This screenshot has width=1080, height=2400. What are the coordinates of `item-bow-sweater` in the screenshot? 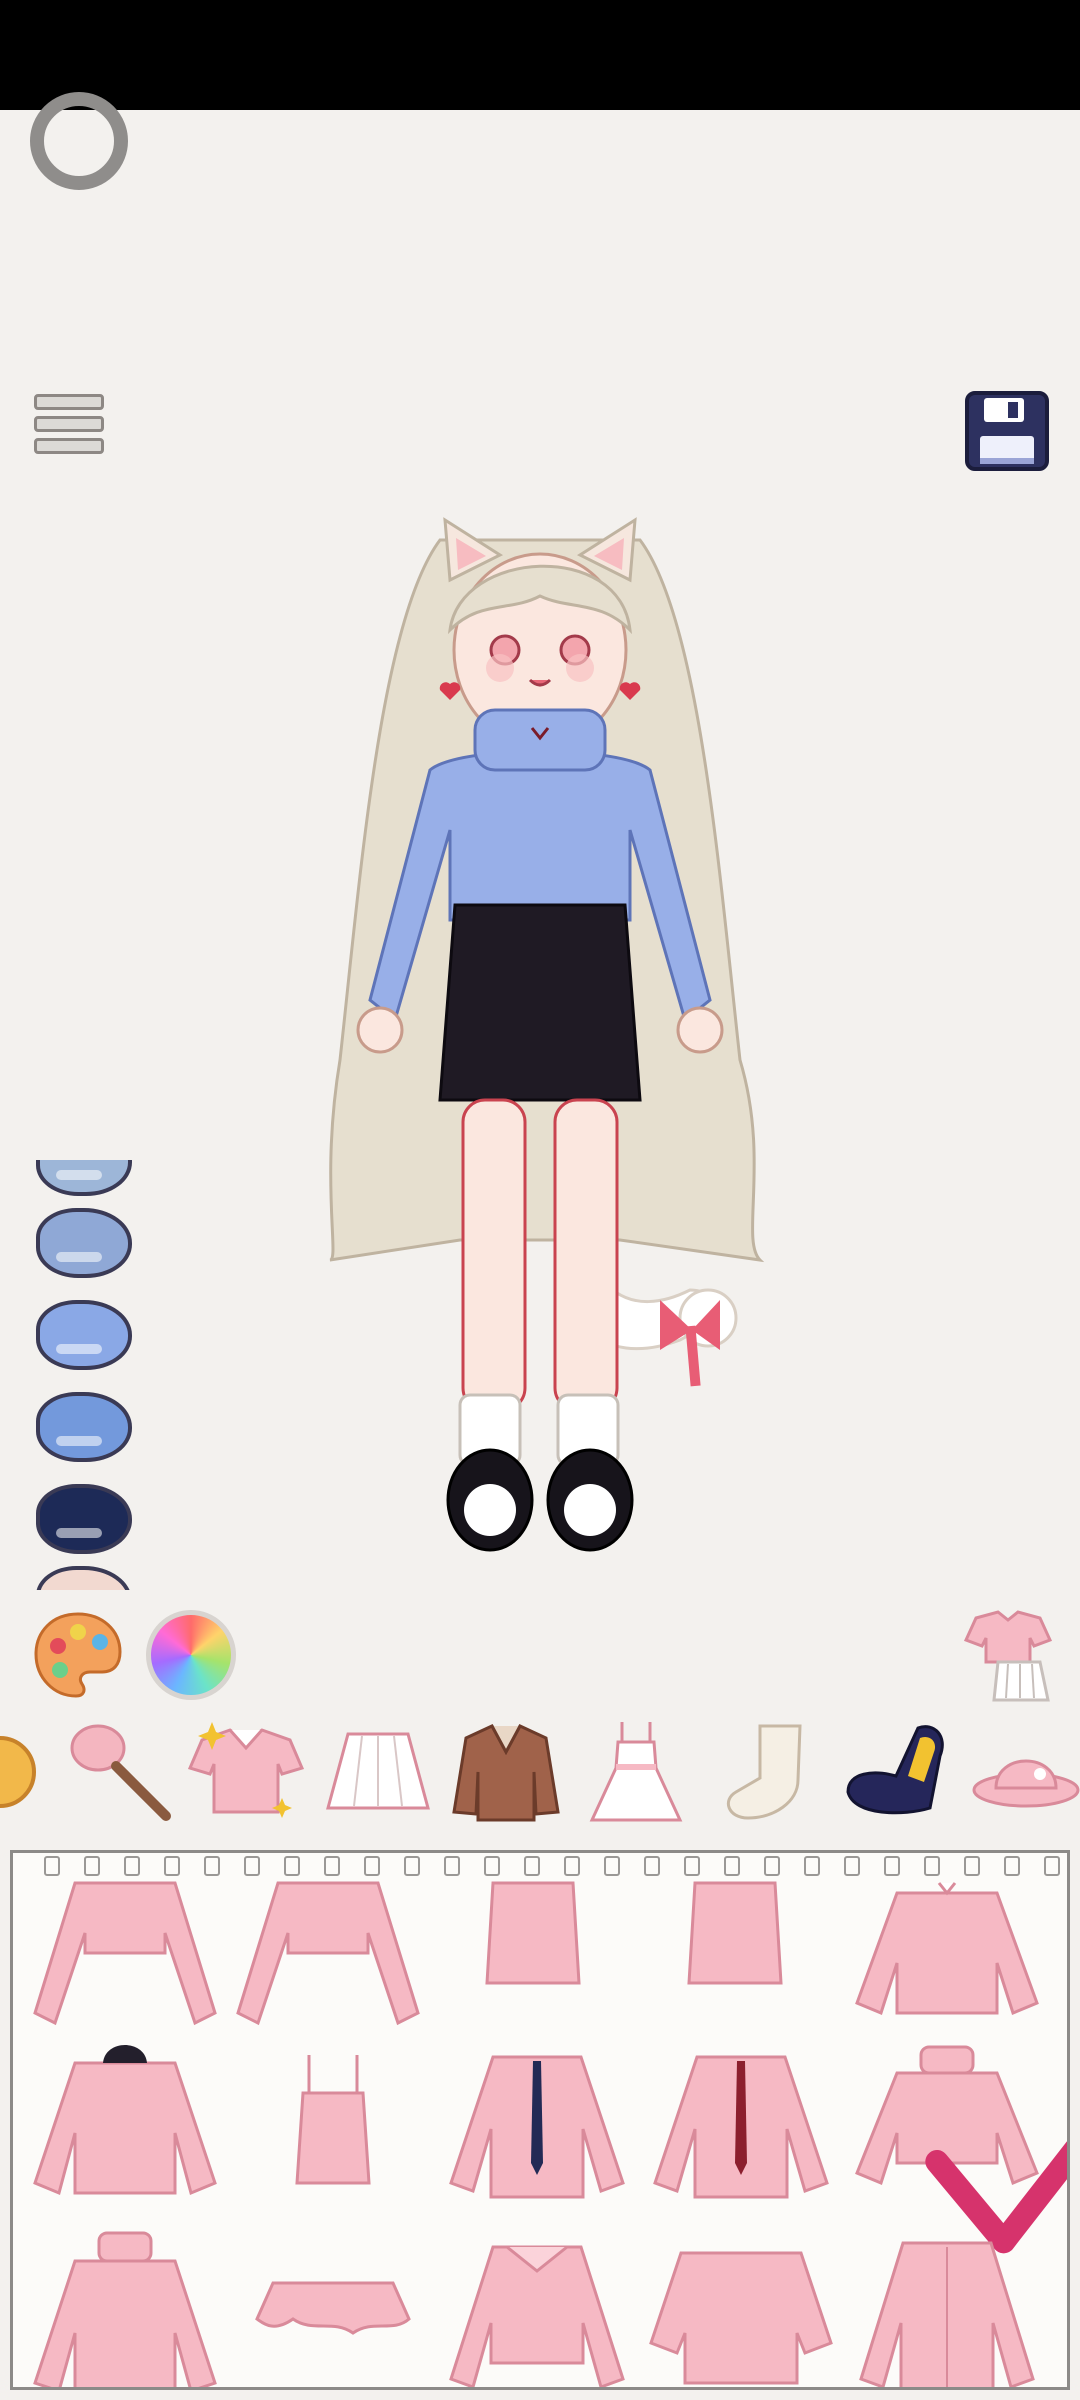 It's located at (947, 1963).